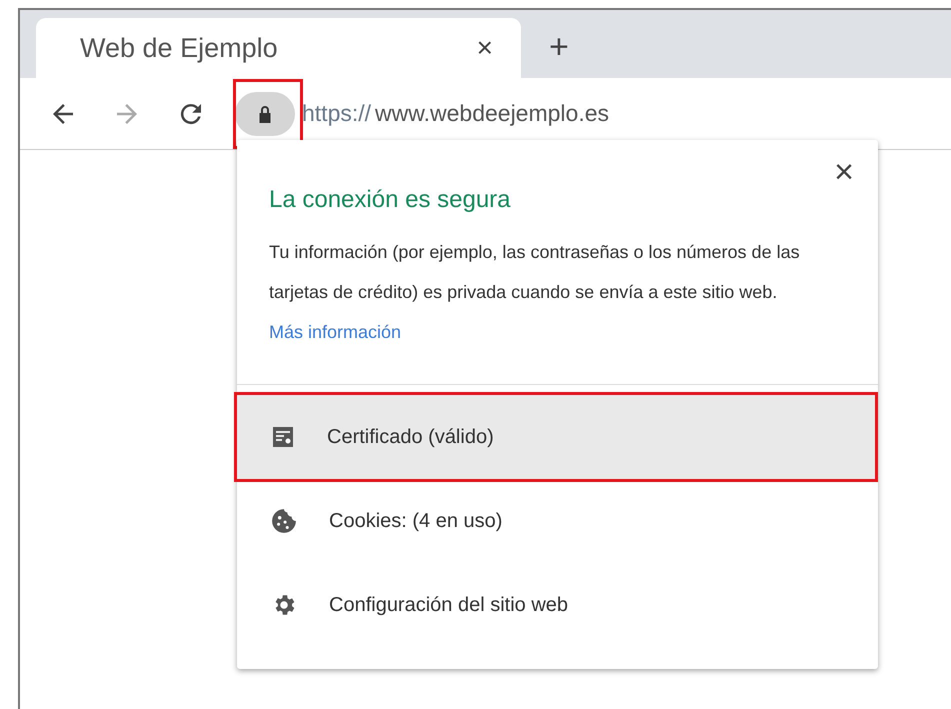 The height and width of the screenshot is (709, 951). Describe the element at coordinates (556, 521) in the screenshot. I see `popup-menu-item: Cookies: (4 en uso)` at that location.